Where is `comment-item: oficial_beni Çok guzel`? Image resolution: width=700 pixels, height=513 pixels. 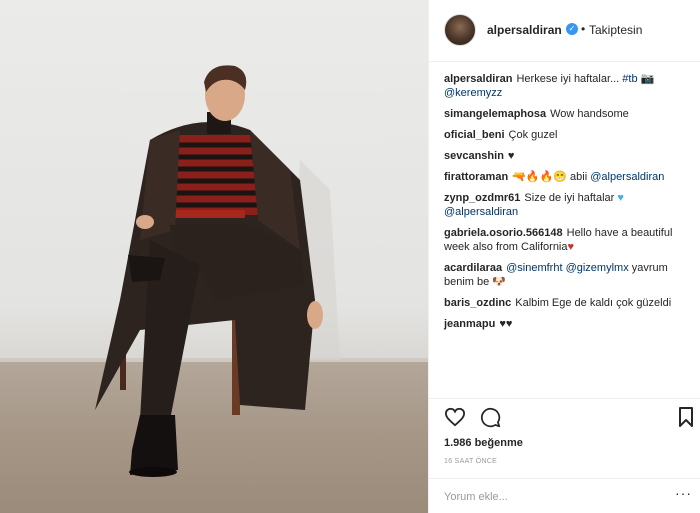 comment-item: oficial_beni Çok guzel is located at coordinates (569, 135).